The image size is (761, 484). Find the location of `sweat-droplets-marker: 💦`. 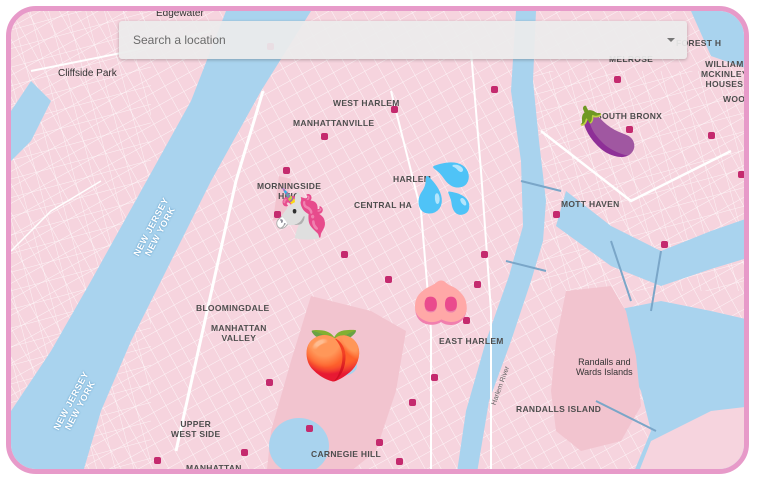

sweat-droplets-marker: 💦 is located at coordinates (444, 190).